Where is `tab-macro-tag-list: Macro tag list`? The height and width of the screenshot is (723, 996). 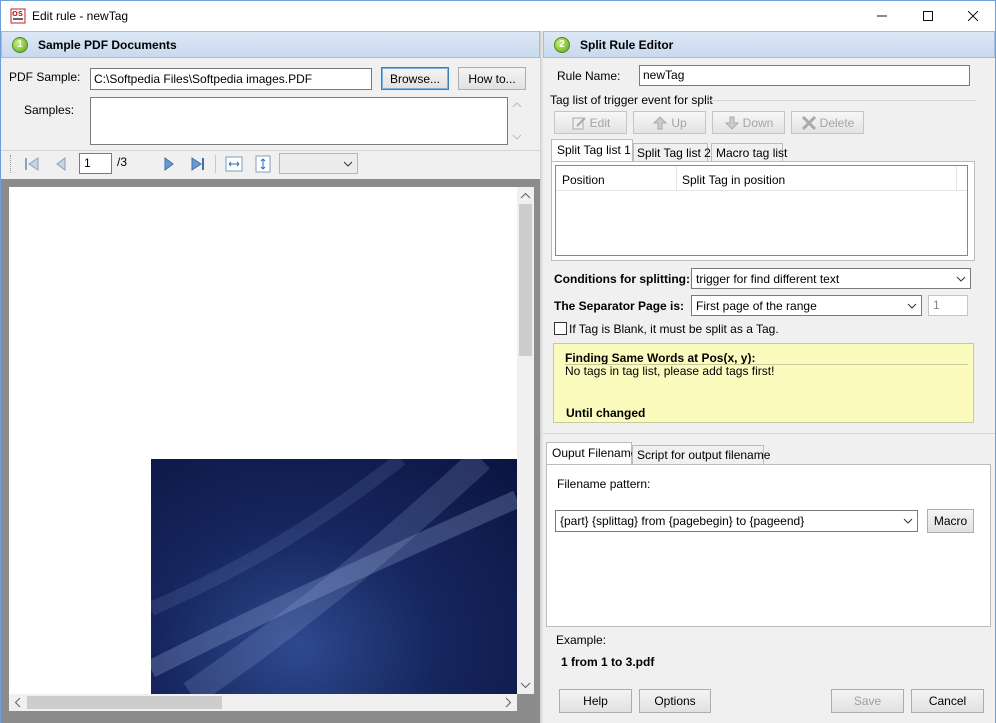
tab-macro-tag-list: Macro tag list is located at coordinates (749, 152).